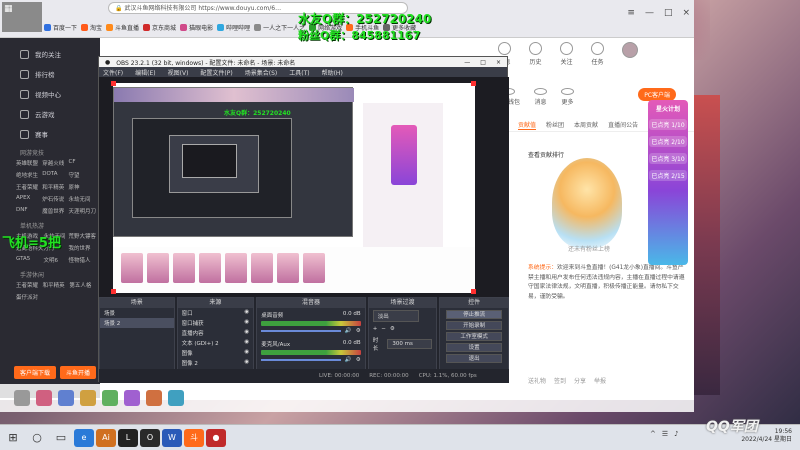 The height and width of the screenshot is (450, 800). Describe the element at coordinates (91, 27) in the screenshot. I see `bookmark-item: 淘宝` at that location.